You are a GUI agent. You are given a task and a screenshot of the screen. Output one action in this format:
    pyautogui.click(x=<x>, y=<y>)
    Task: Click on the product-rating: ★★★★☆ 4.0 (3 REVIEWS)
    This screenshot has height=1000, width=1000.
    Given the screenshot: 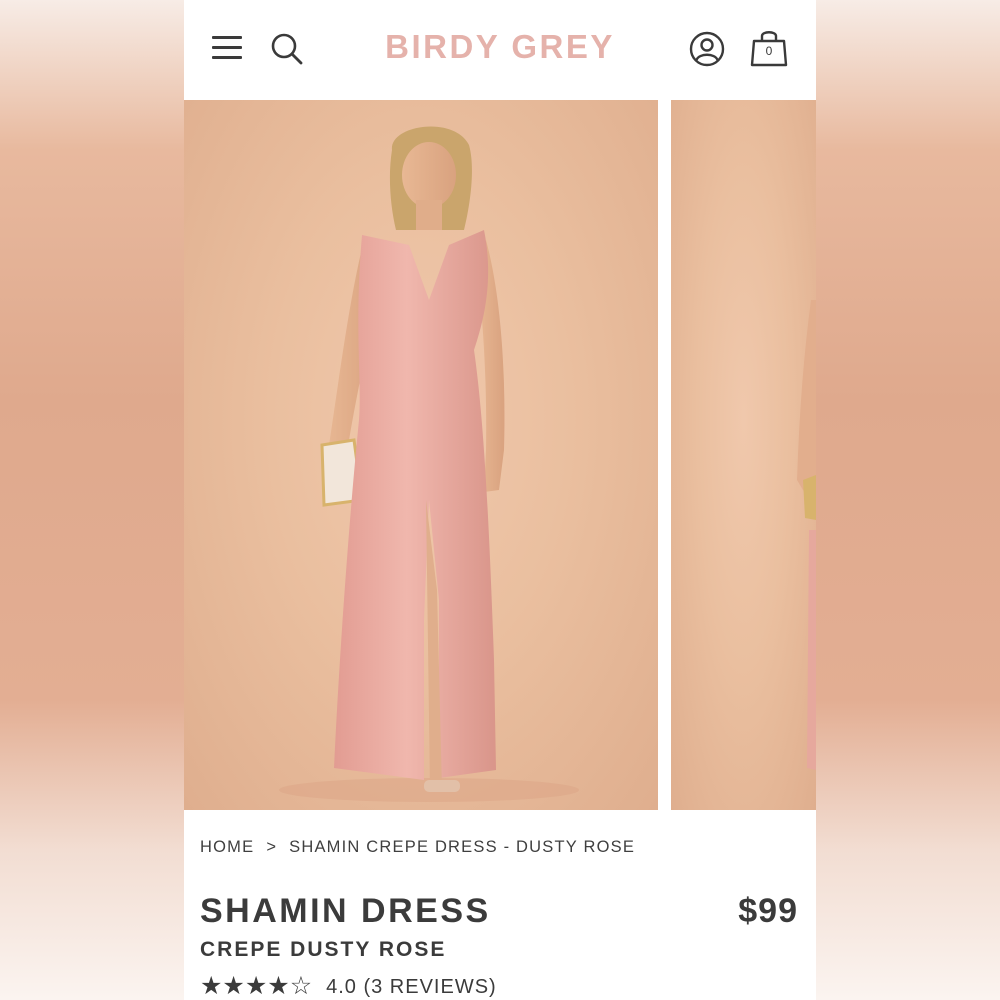 What is the action you would take?
    pyautogui.click(x=348, y=986)
    